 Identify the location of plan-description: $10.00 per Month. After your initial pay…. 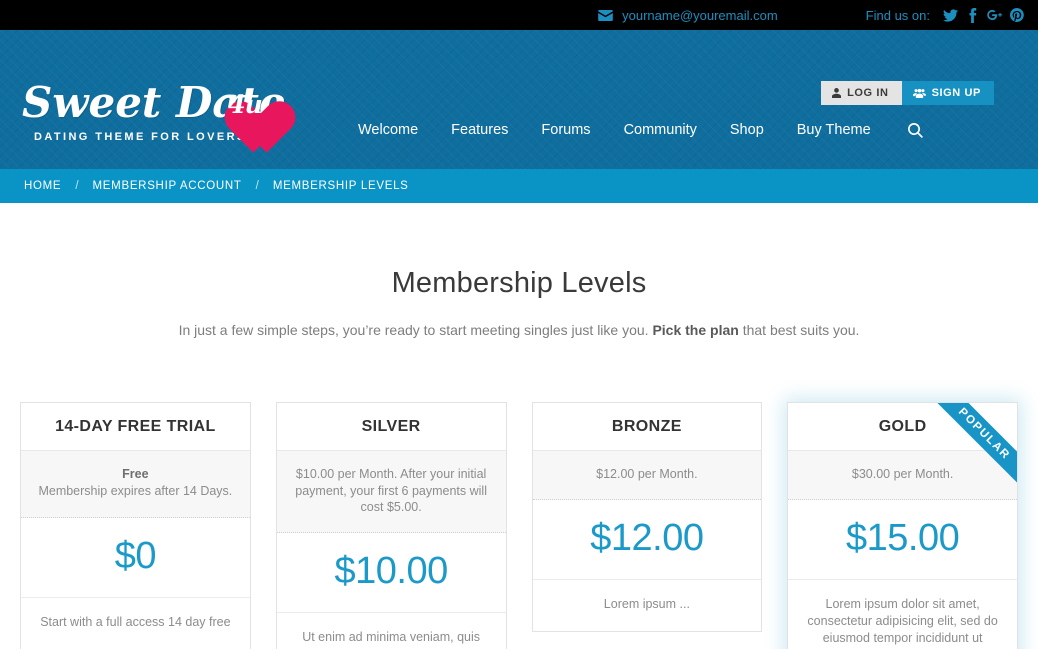
(391, 492).